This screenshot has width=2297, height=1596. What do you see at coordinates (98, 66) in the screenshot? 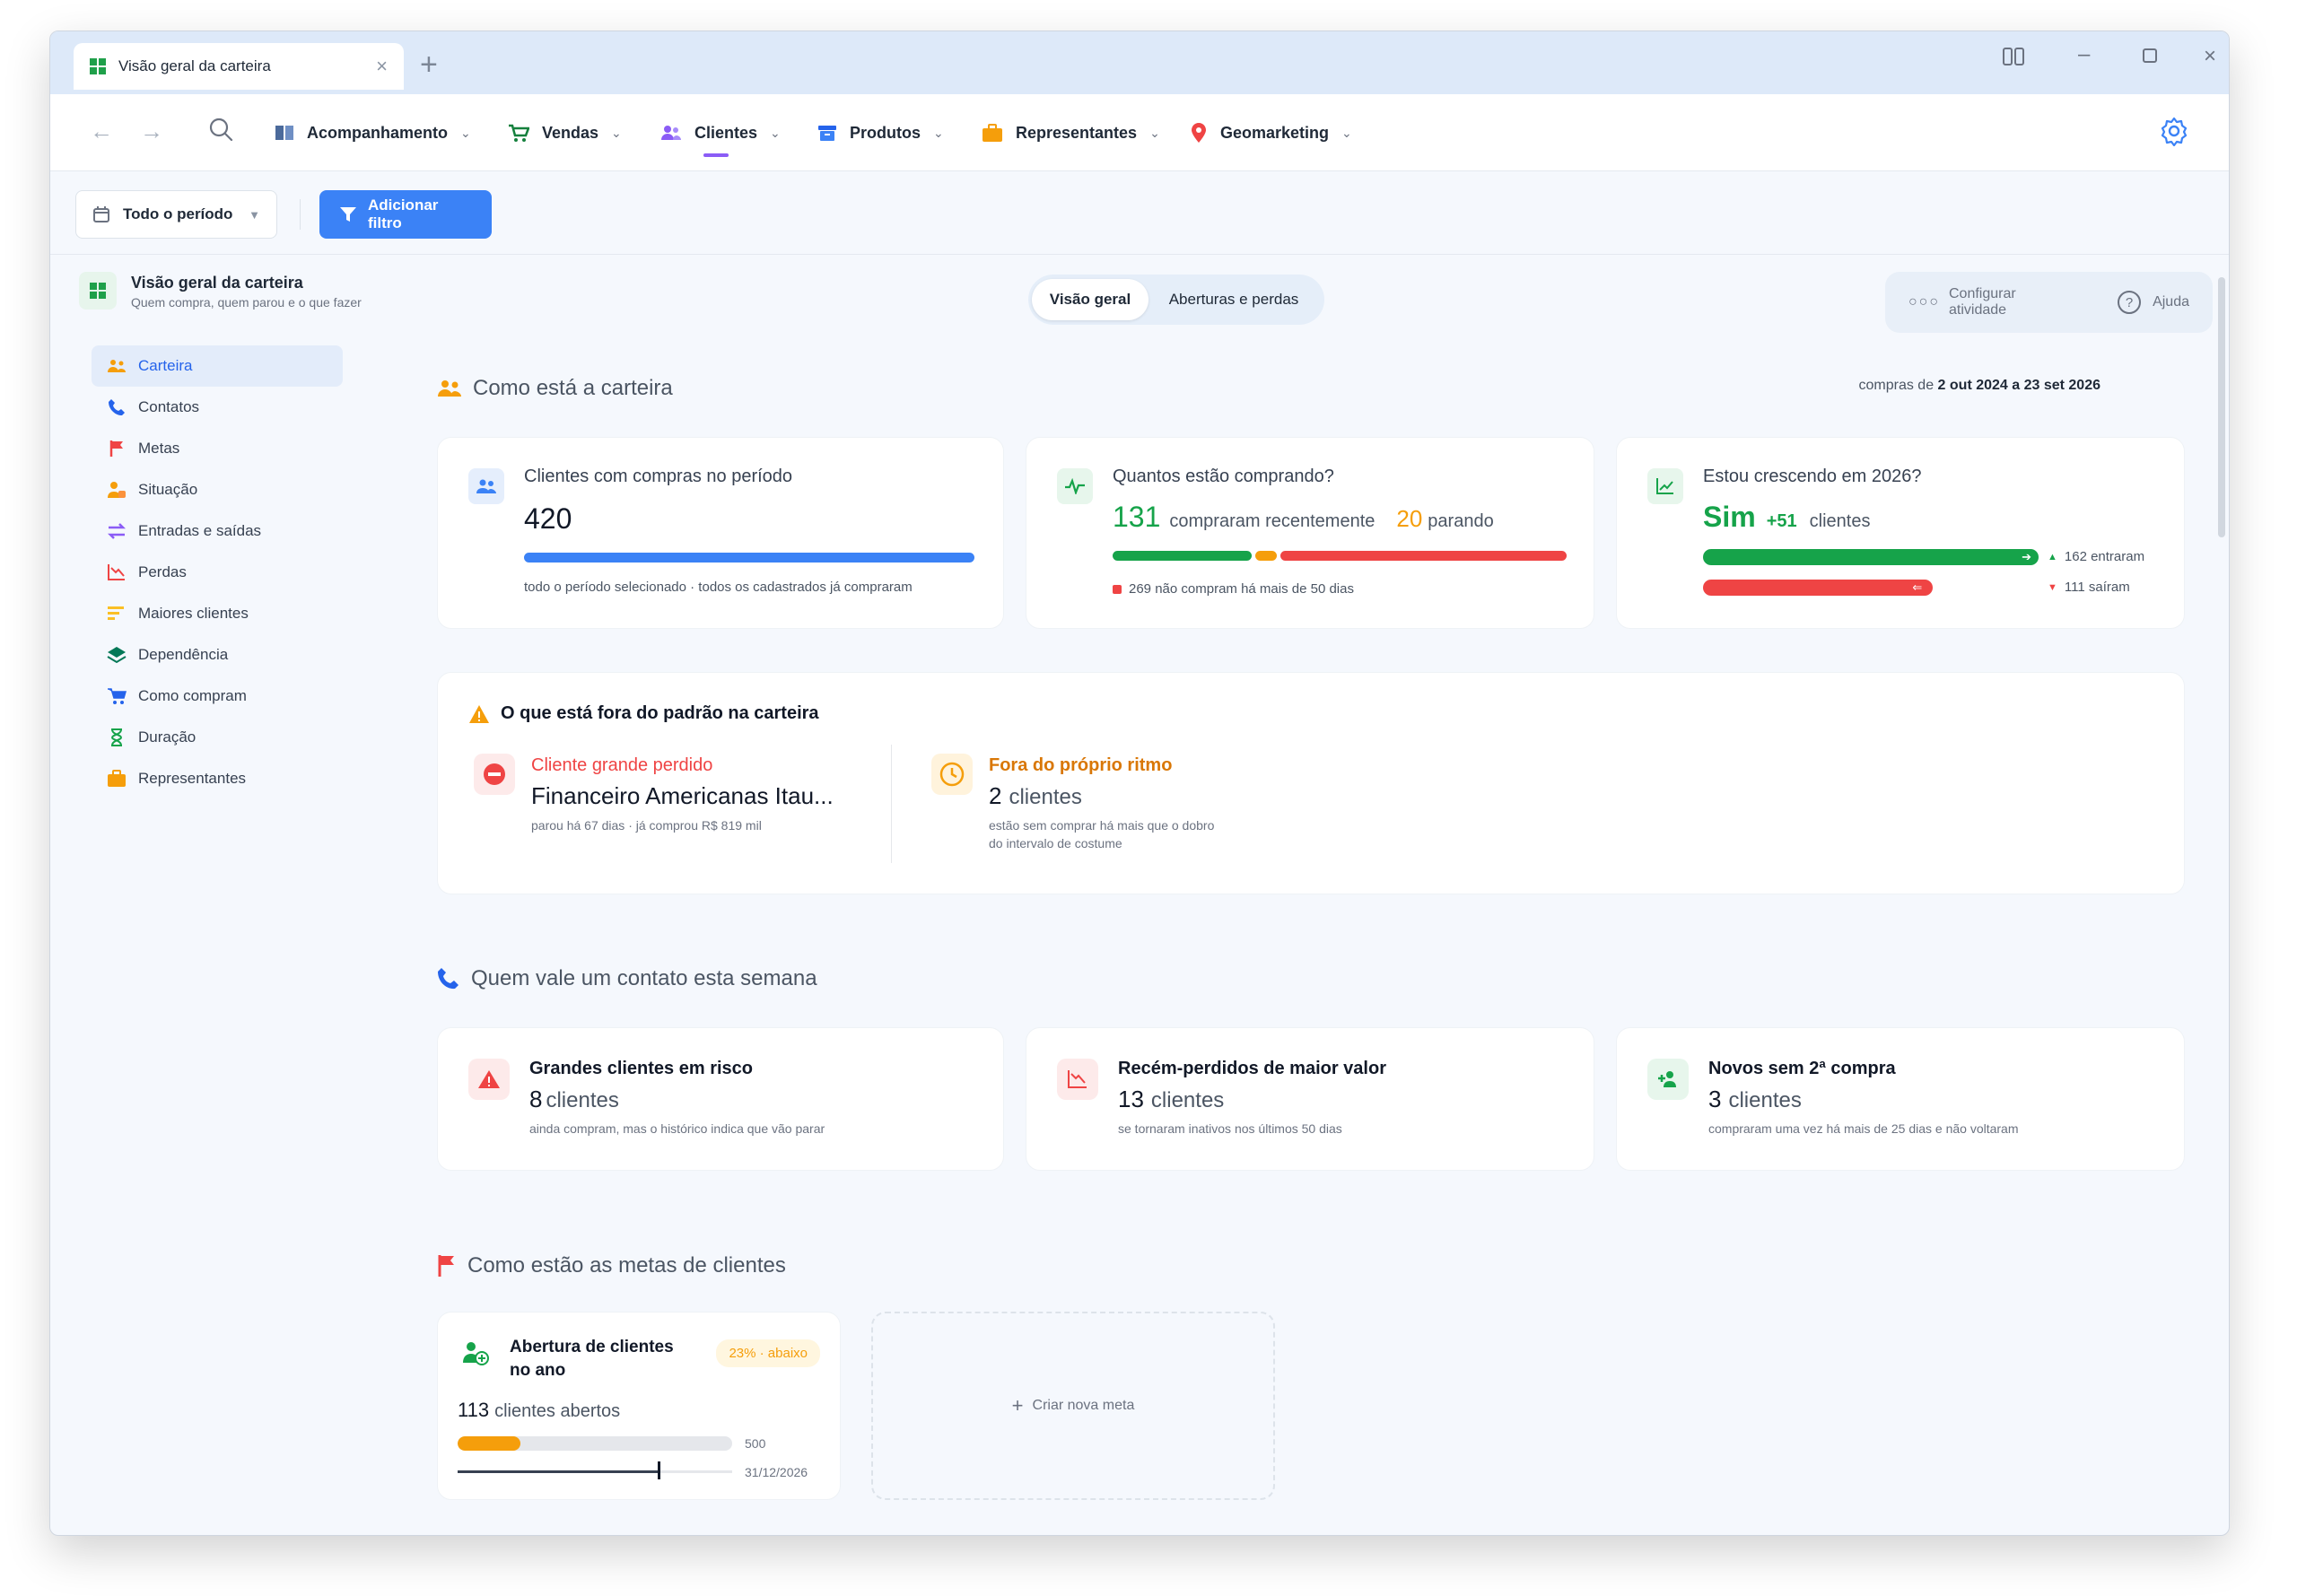
I see `grid-icon` at bounding box center [98, 66].